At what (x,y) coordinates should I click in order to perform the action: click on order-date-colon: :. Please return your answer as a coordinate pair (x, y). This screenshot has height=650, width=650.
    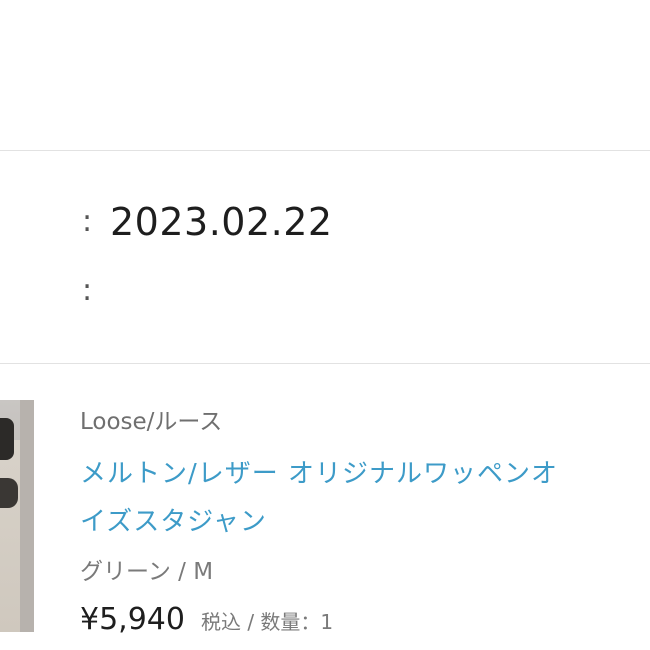
    Looking at the image, I should click on (87, 221).